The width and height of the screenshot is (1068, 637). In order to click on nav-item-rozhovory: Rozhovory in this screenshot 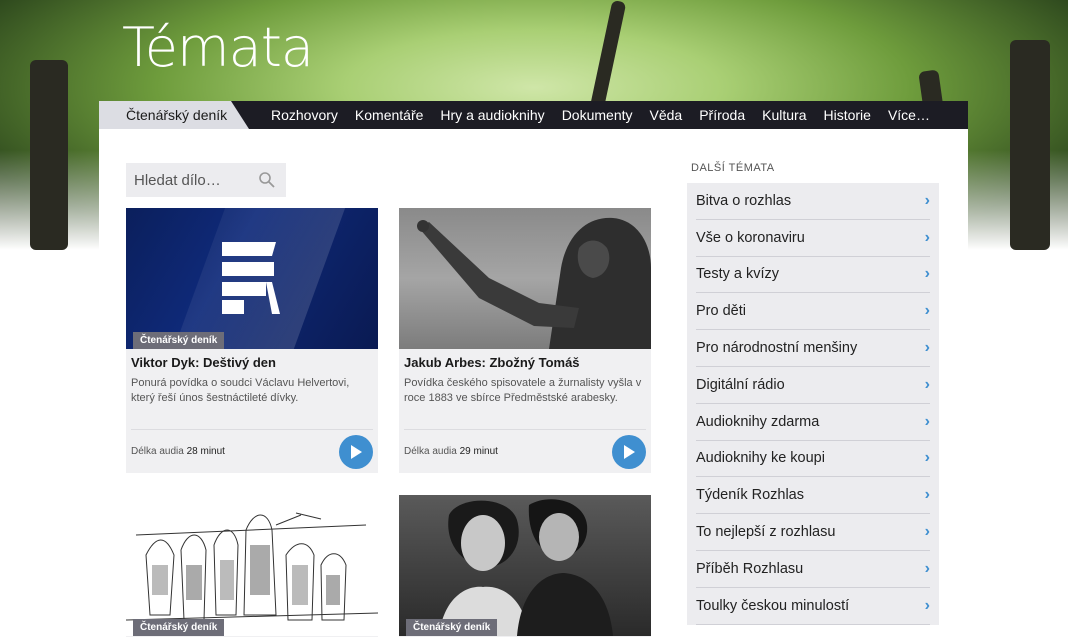, I will do `click(304, 115)`.